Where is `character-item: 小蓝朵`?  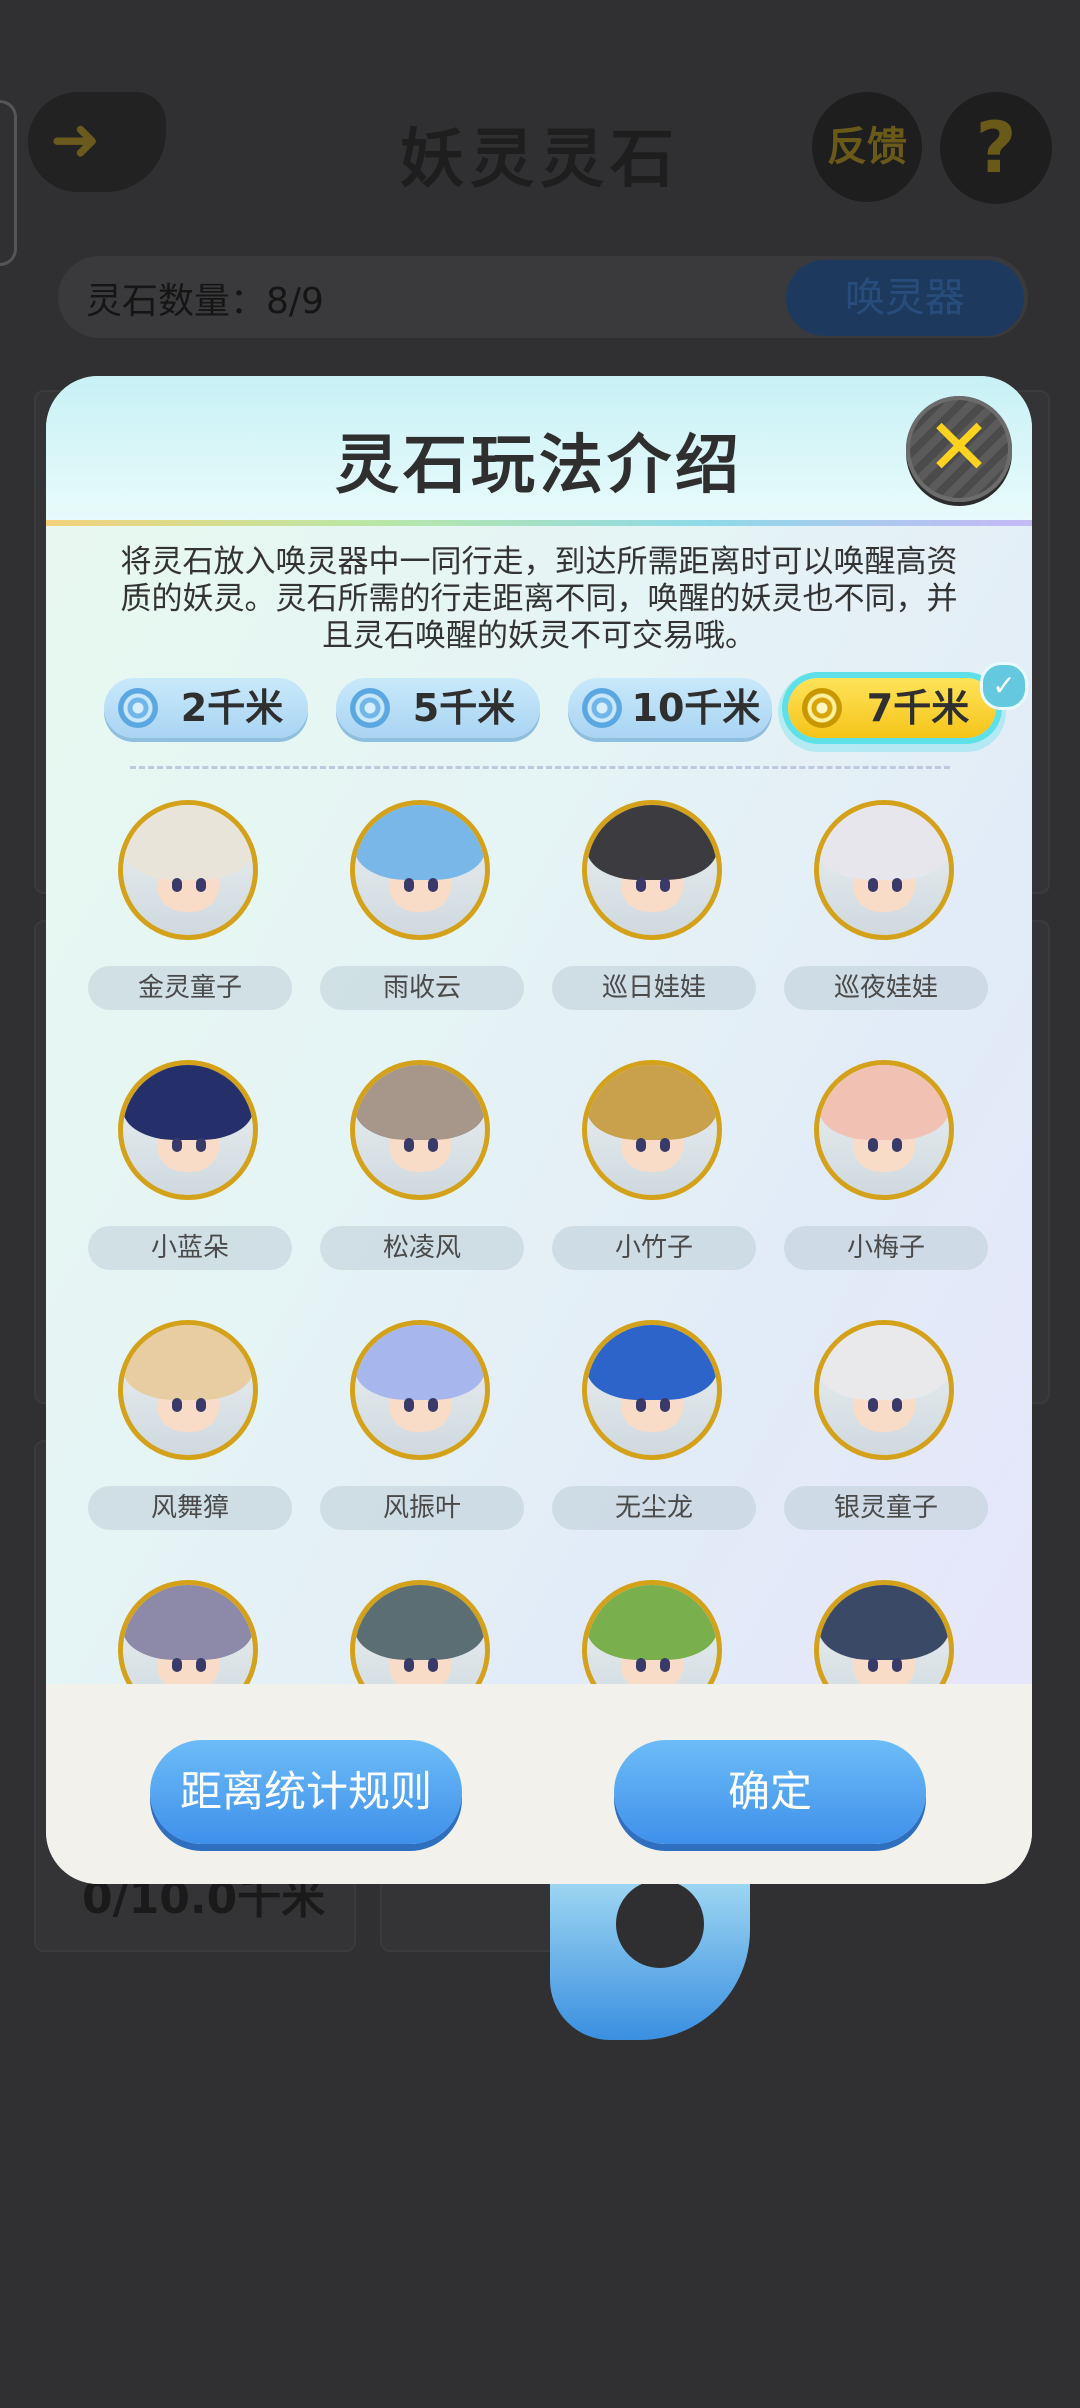 character-item: 小蓝朵 is located at coordinates (190, 1164).